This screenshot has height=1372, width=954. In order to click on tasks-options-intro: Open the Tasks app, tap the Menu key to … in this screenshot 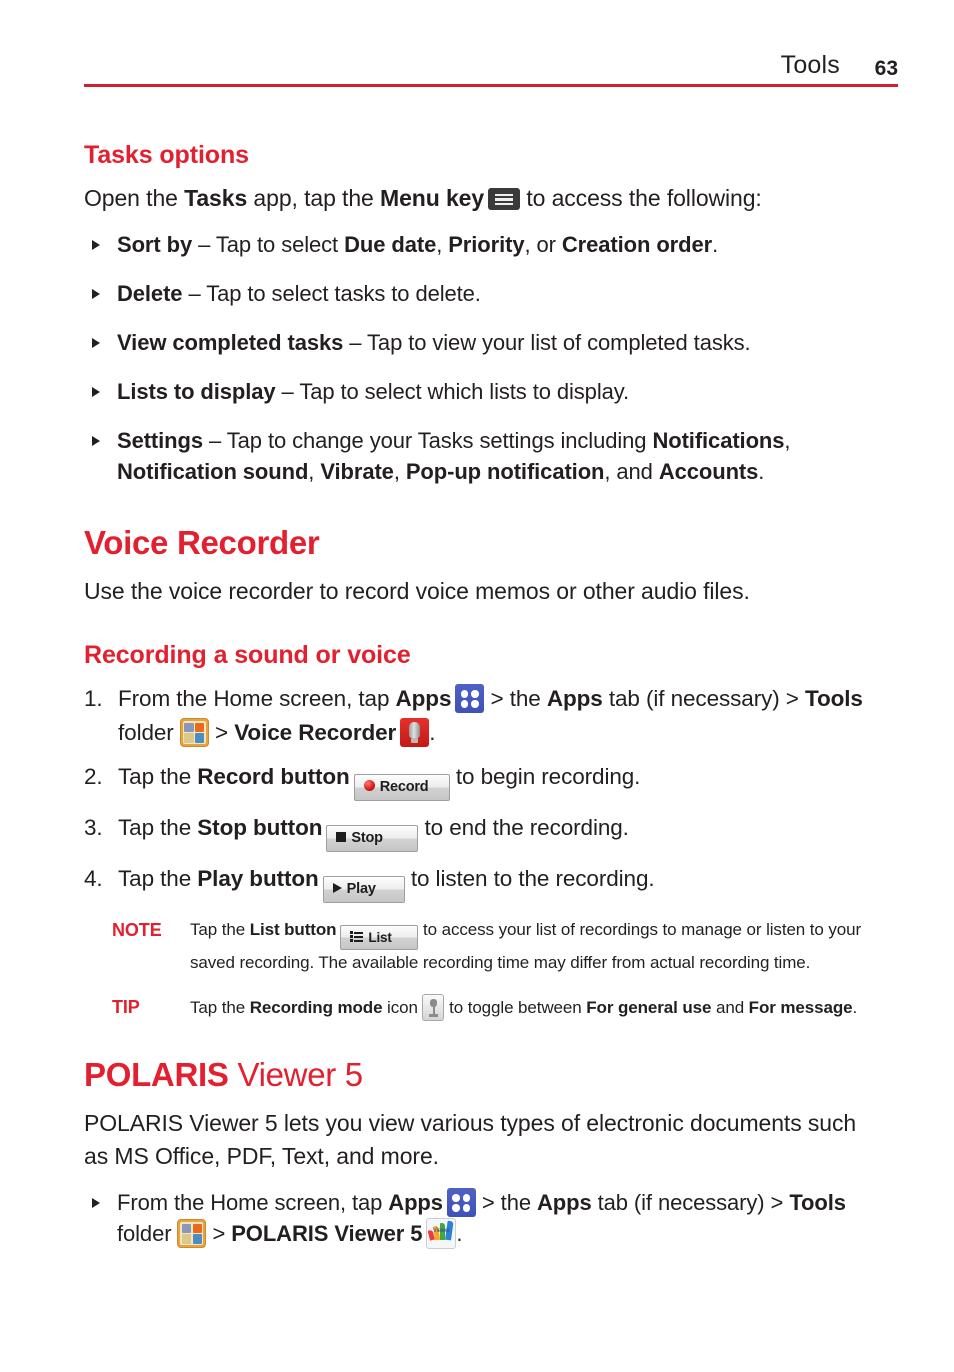, I will do `click(479, 198)`.